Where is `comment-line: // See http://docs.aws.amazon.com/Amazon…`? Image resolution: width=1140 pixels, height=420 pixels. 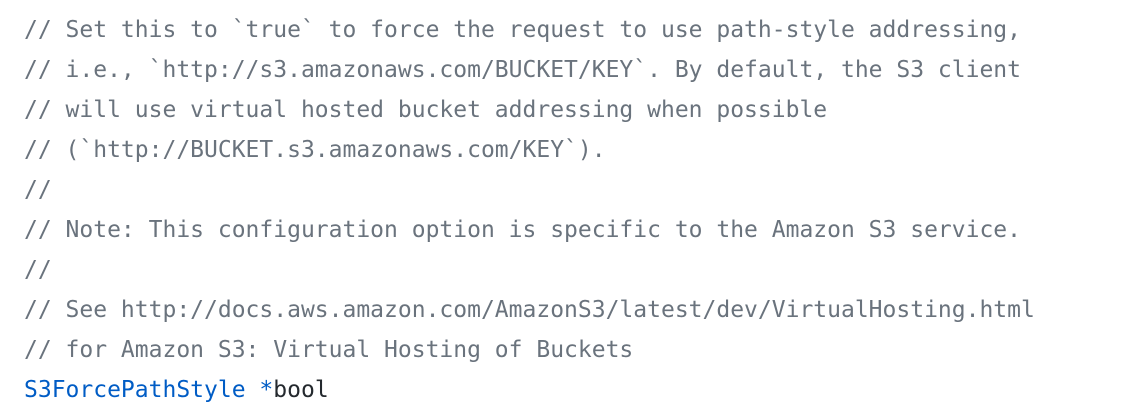
comment-line: // See http://docs.aws.amazon.com/Amazon… is located at coordinates (529, 310).